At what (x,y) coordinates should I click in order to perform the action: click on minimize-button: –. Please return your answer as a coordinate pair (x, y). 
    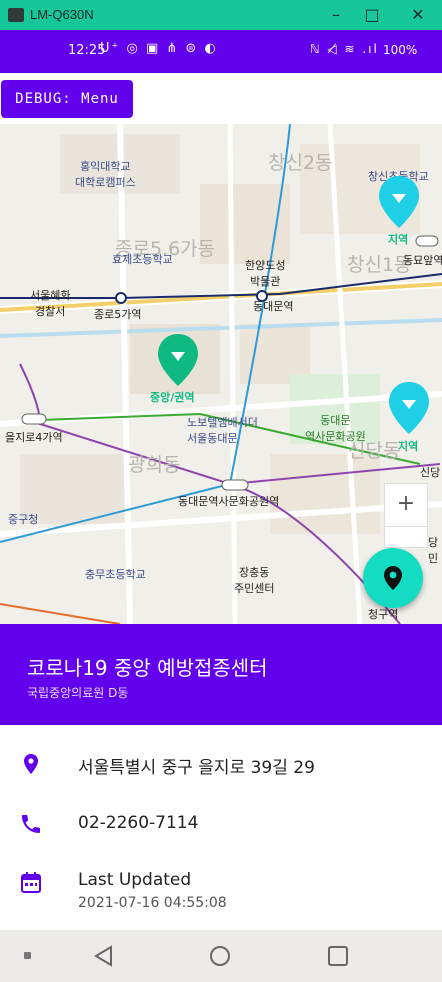
    Looking at the image, I should click on (336, 15).